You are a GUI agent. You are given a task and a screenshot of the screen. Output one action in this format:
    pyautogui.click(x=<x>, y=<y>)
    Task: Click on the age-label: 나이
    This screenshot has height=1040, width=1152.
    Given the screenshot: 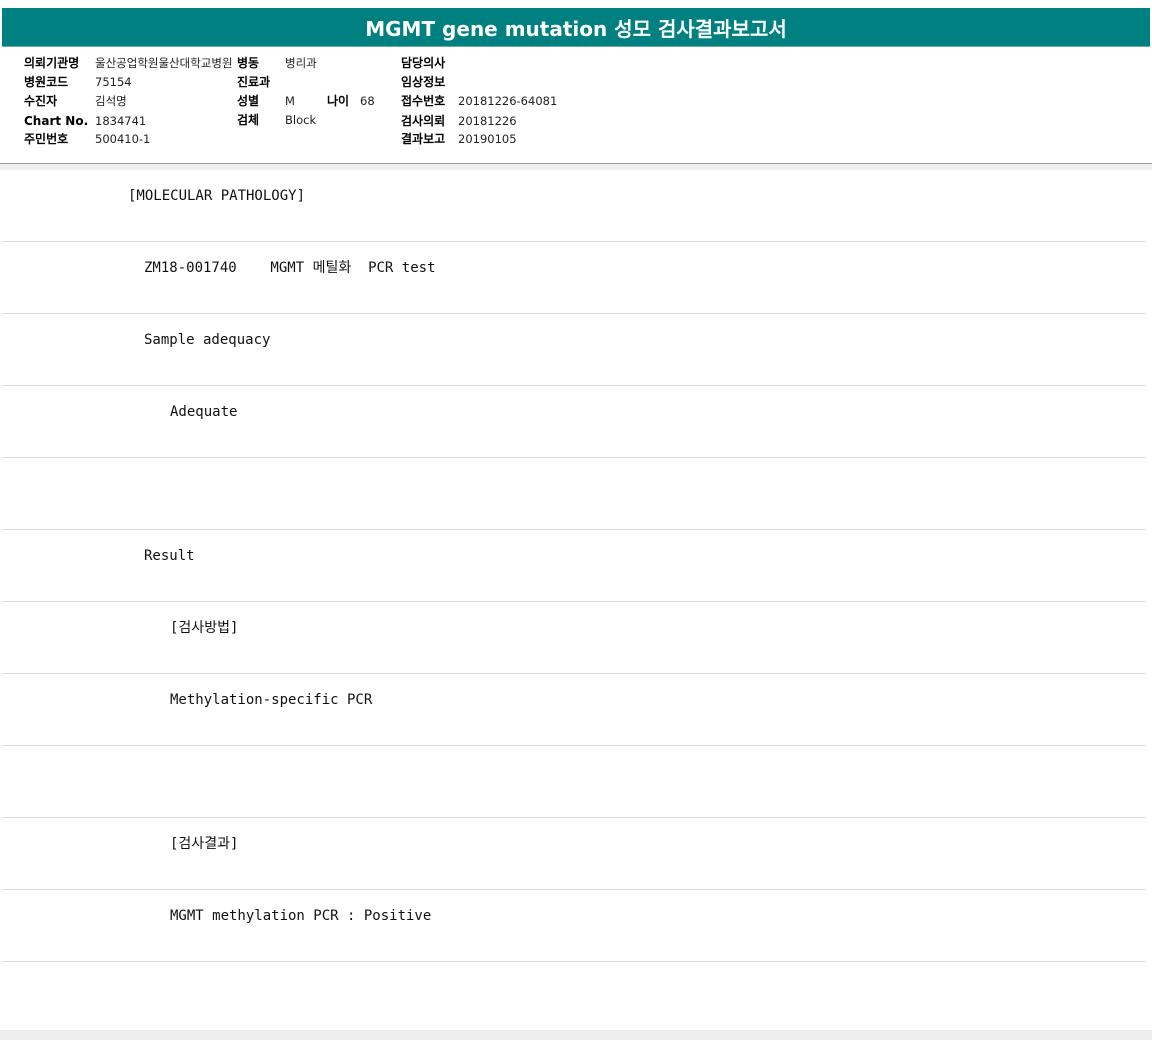 What is the action you would take?
    pyautogui.click(x=338, y=101)
    